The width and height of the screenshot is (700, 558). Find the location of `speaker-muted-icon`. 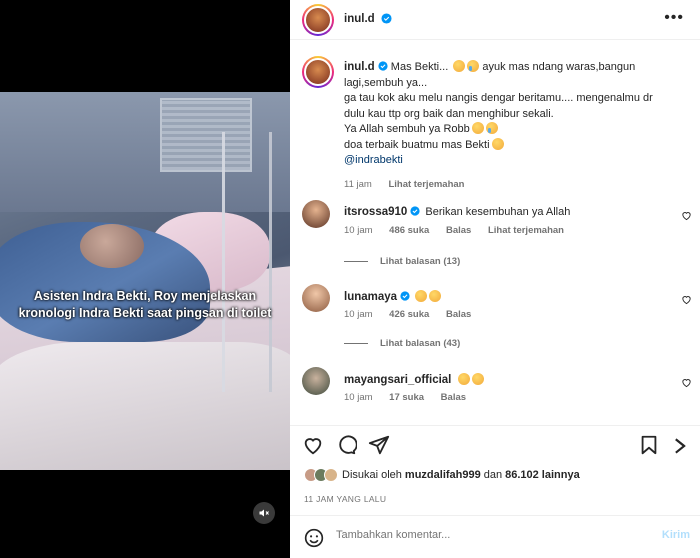

speaker-muted-icon is located at coordinates (264, 513).